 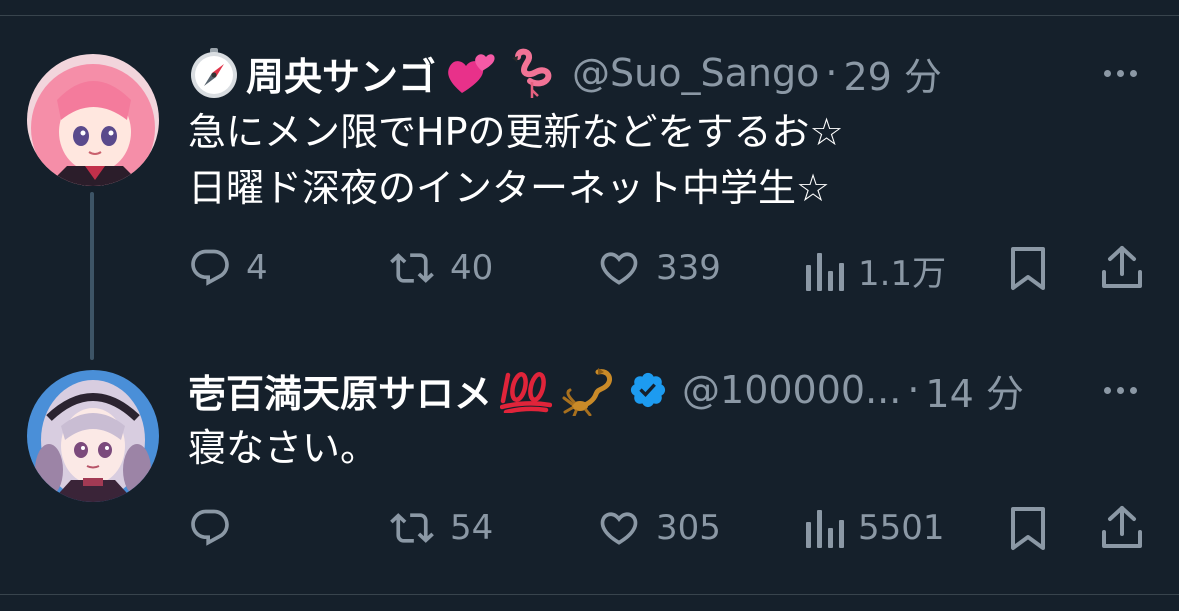 I want to click on tweet-text-line: 寝なさい。, so click(x=283, y=448).